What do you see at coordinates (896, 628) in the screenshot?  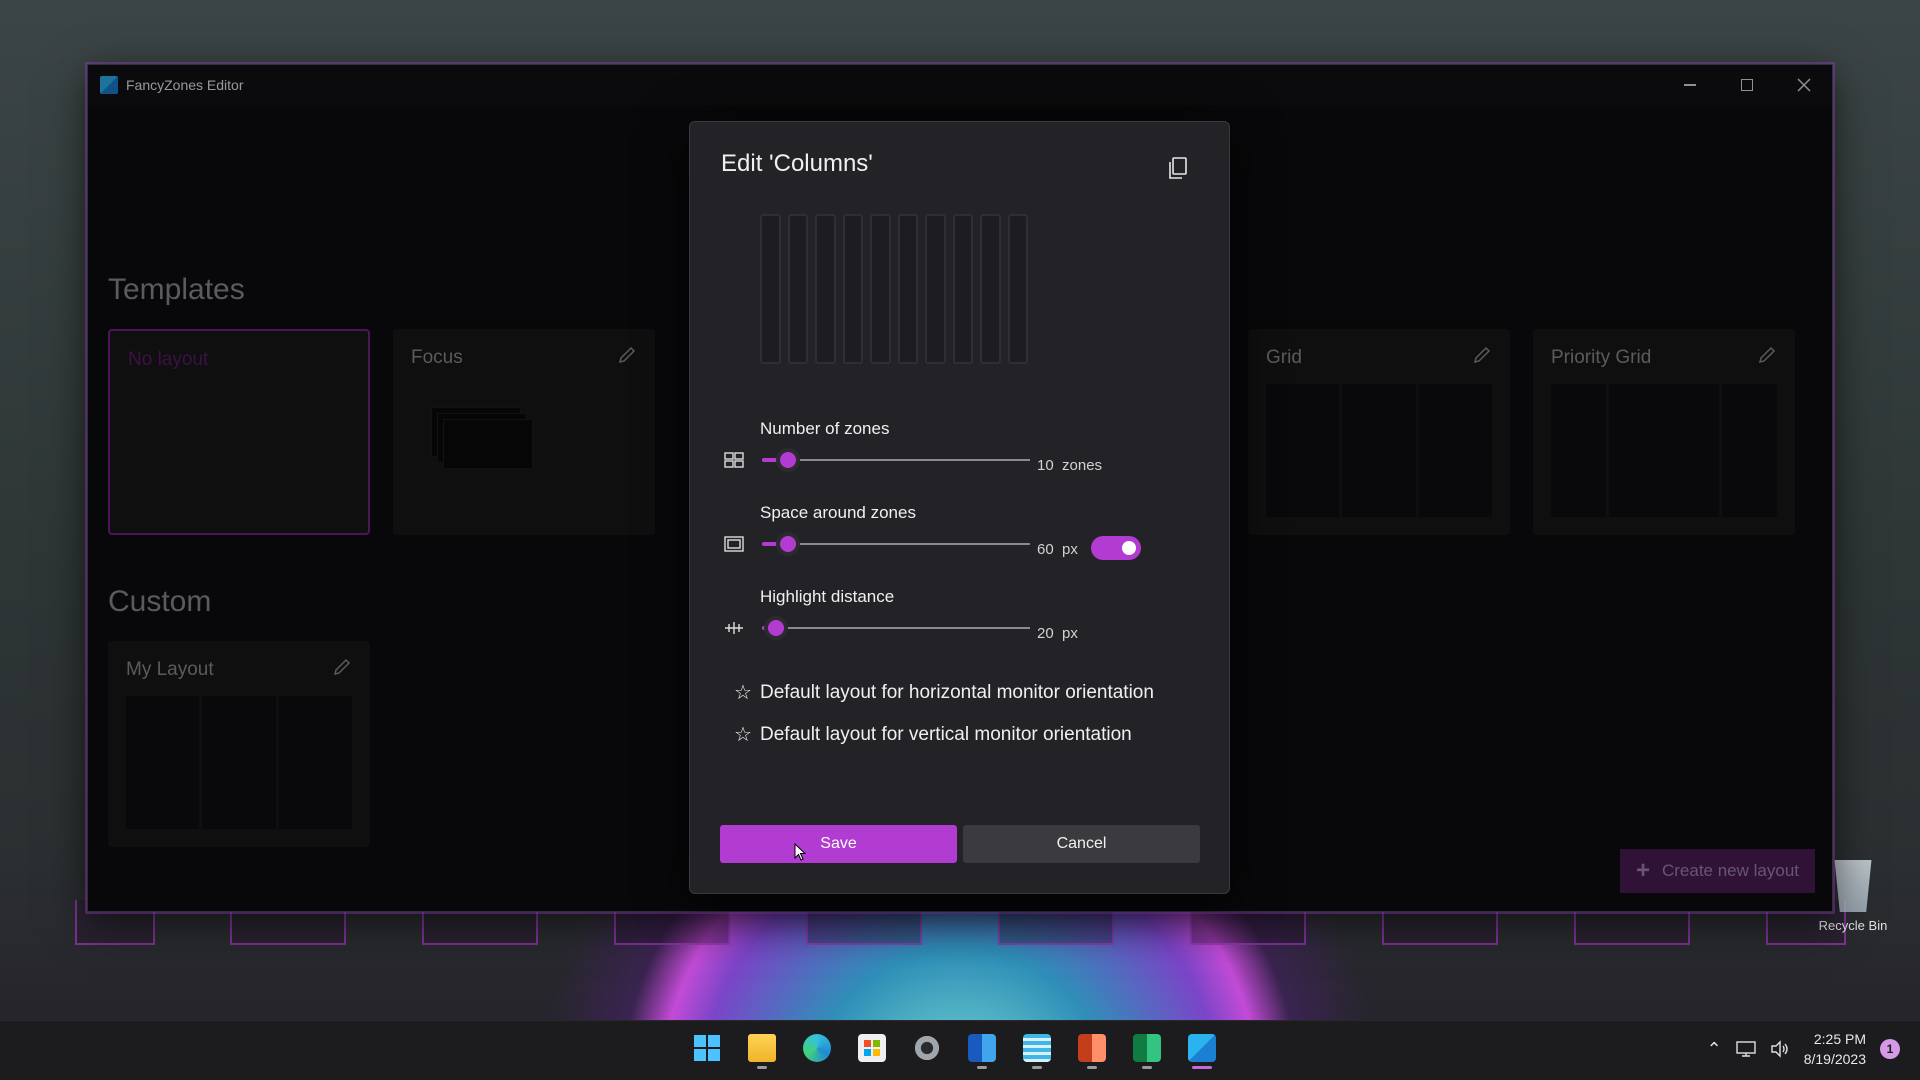 I see `highlight-distance-slider` at bounding box center [896, 628].